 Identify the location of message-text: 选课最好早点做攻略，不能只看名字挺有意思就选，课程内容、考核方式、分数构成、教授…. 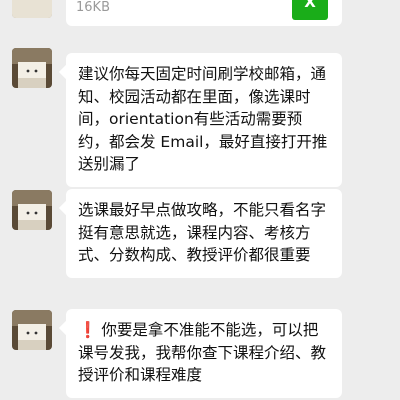
(202, 232).